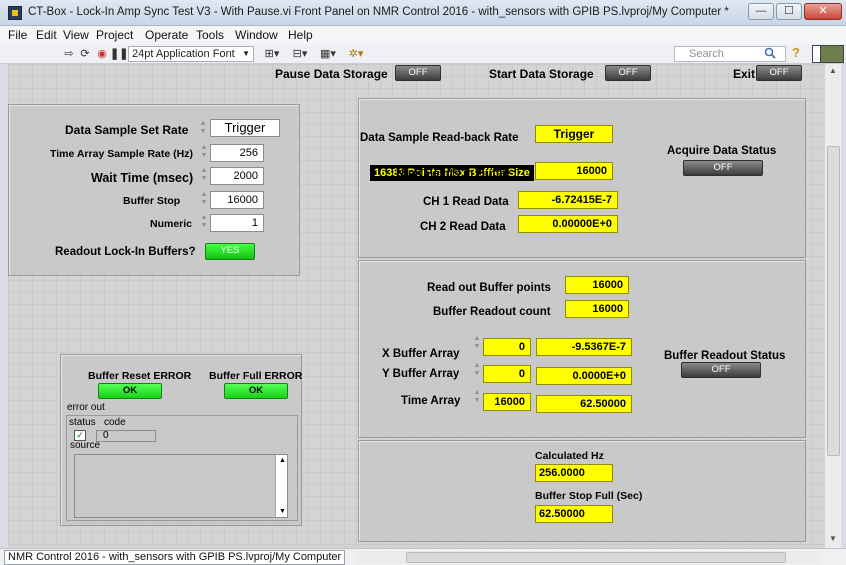 This screenshot has width=846, height=565. I want to click on buffer-full-error-indicator: OK, so click(256, 391).